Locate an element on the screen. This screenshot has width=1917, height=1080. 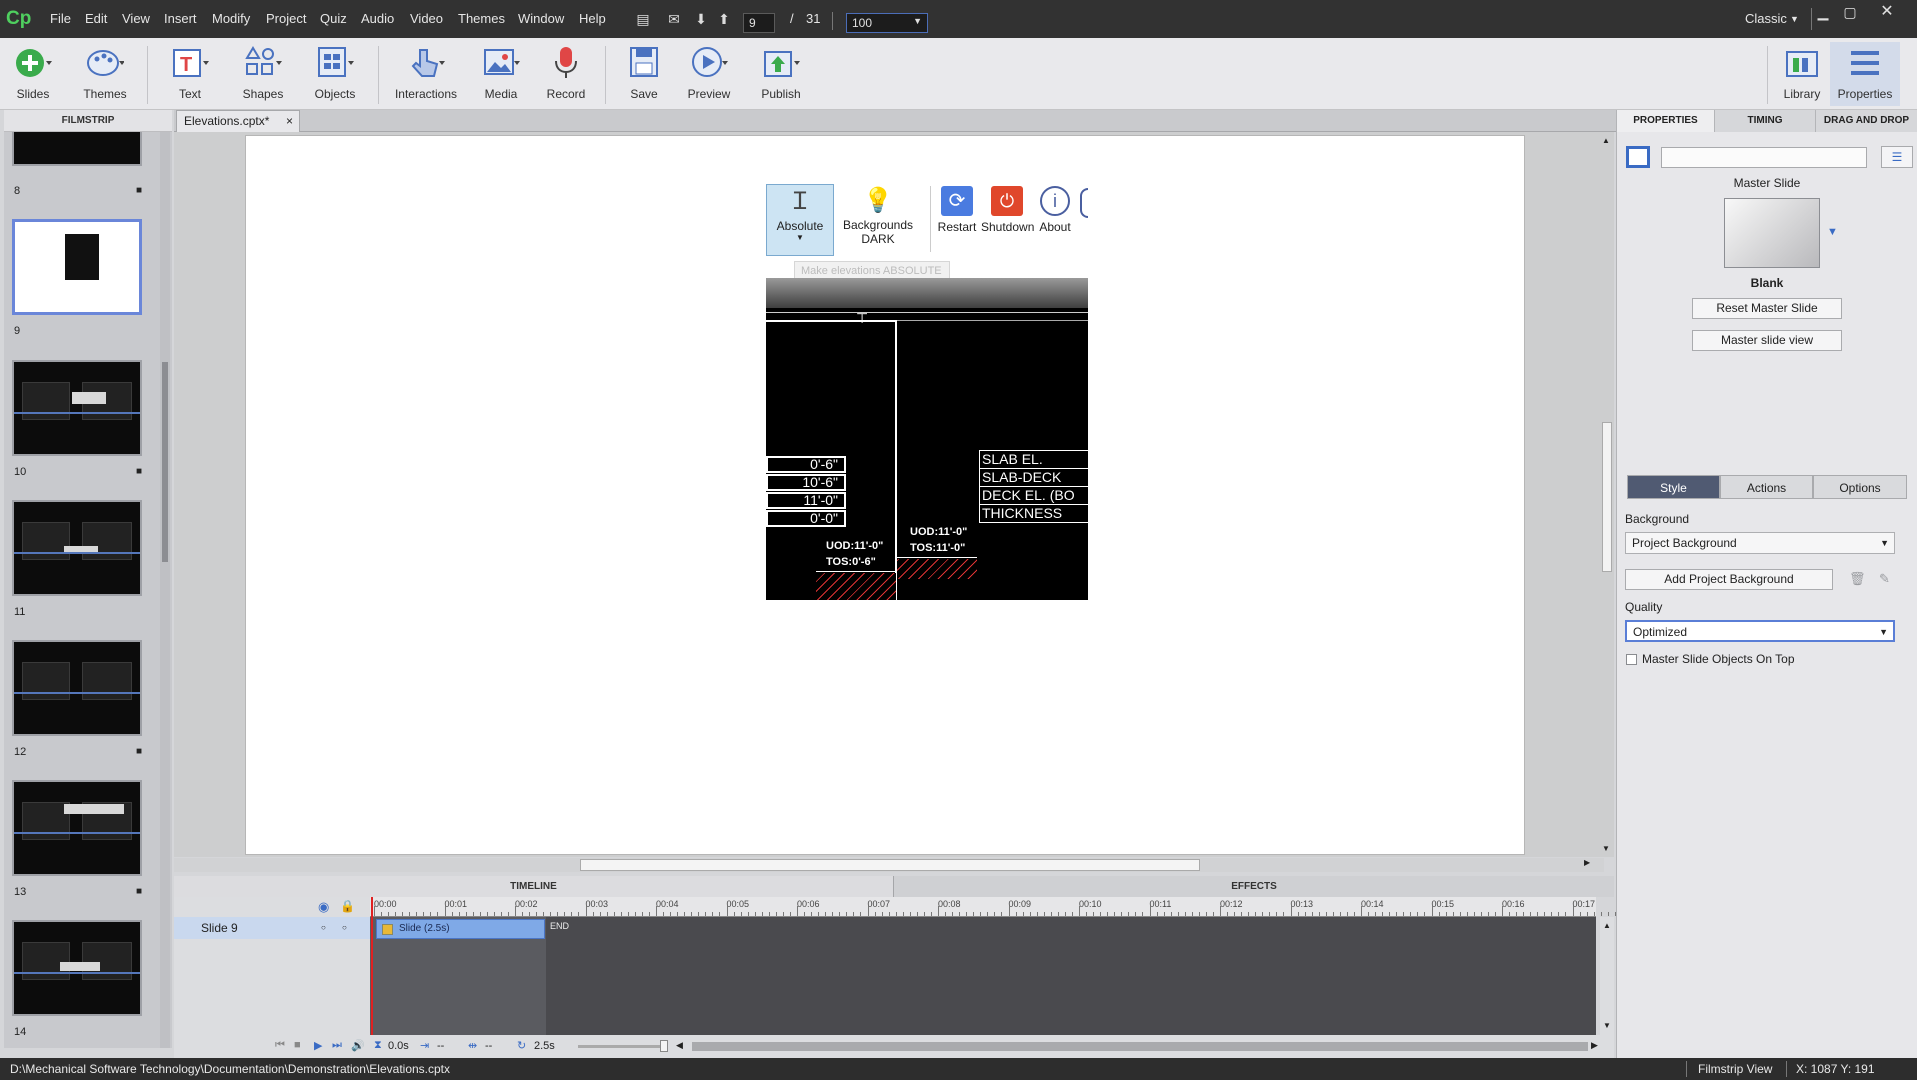
stage-horizontal-scrollbar: ▶ is located at coordinates (889, 865).